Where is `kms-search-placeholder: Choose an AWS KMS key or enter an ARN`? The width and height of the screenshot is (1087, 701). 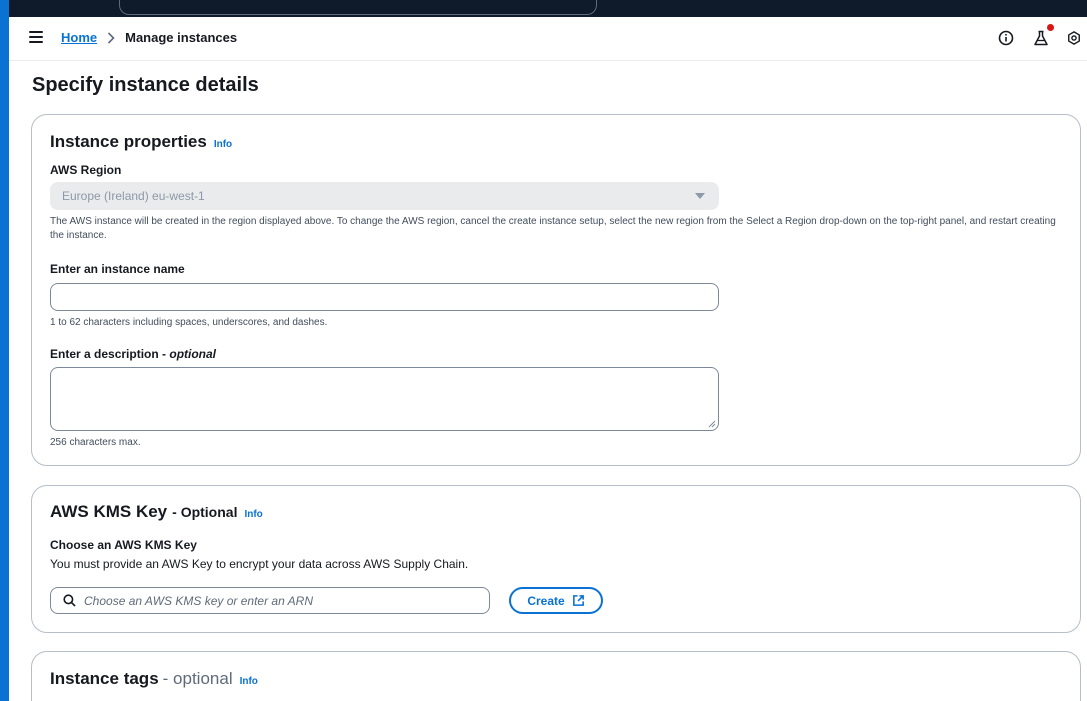
kms-search-placeholder: Choose an AWS KMS key or enter an ARN is located at coordinates (198, 600).